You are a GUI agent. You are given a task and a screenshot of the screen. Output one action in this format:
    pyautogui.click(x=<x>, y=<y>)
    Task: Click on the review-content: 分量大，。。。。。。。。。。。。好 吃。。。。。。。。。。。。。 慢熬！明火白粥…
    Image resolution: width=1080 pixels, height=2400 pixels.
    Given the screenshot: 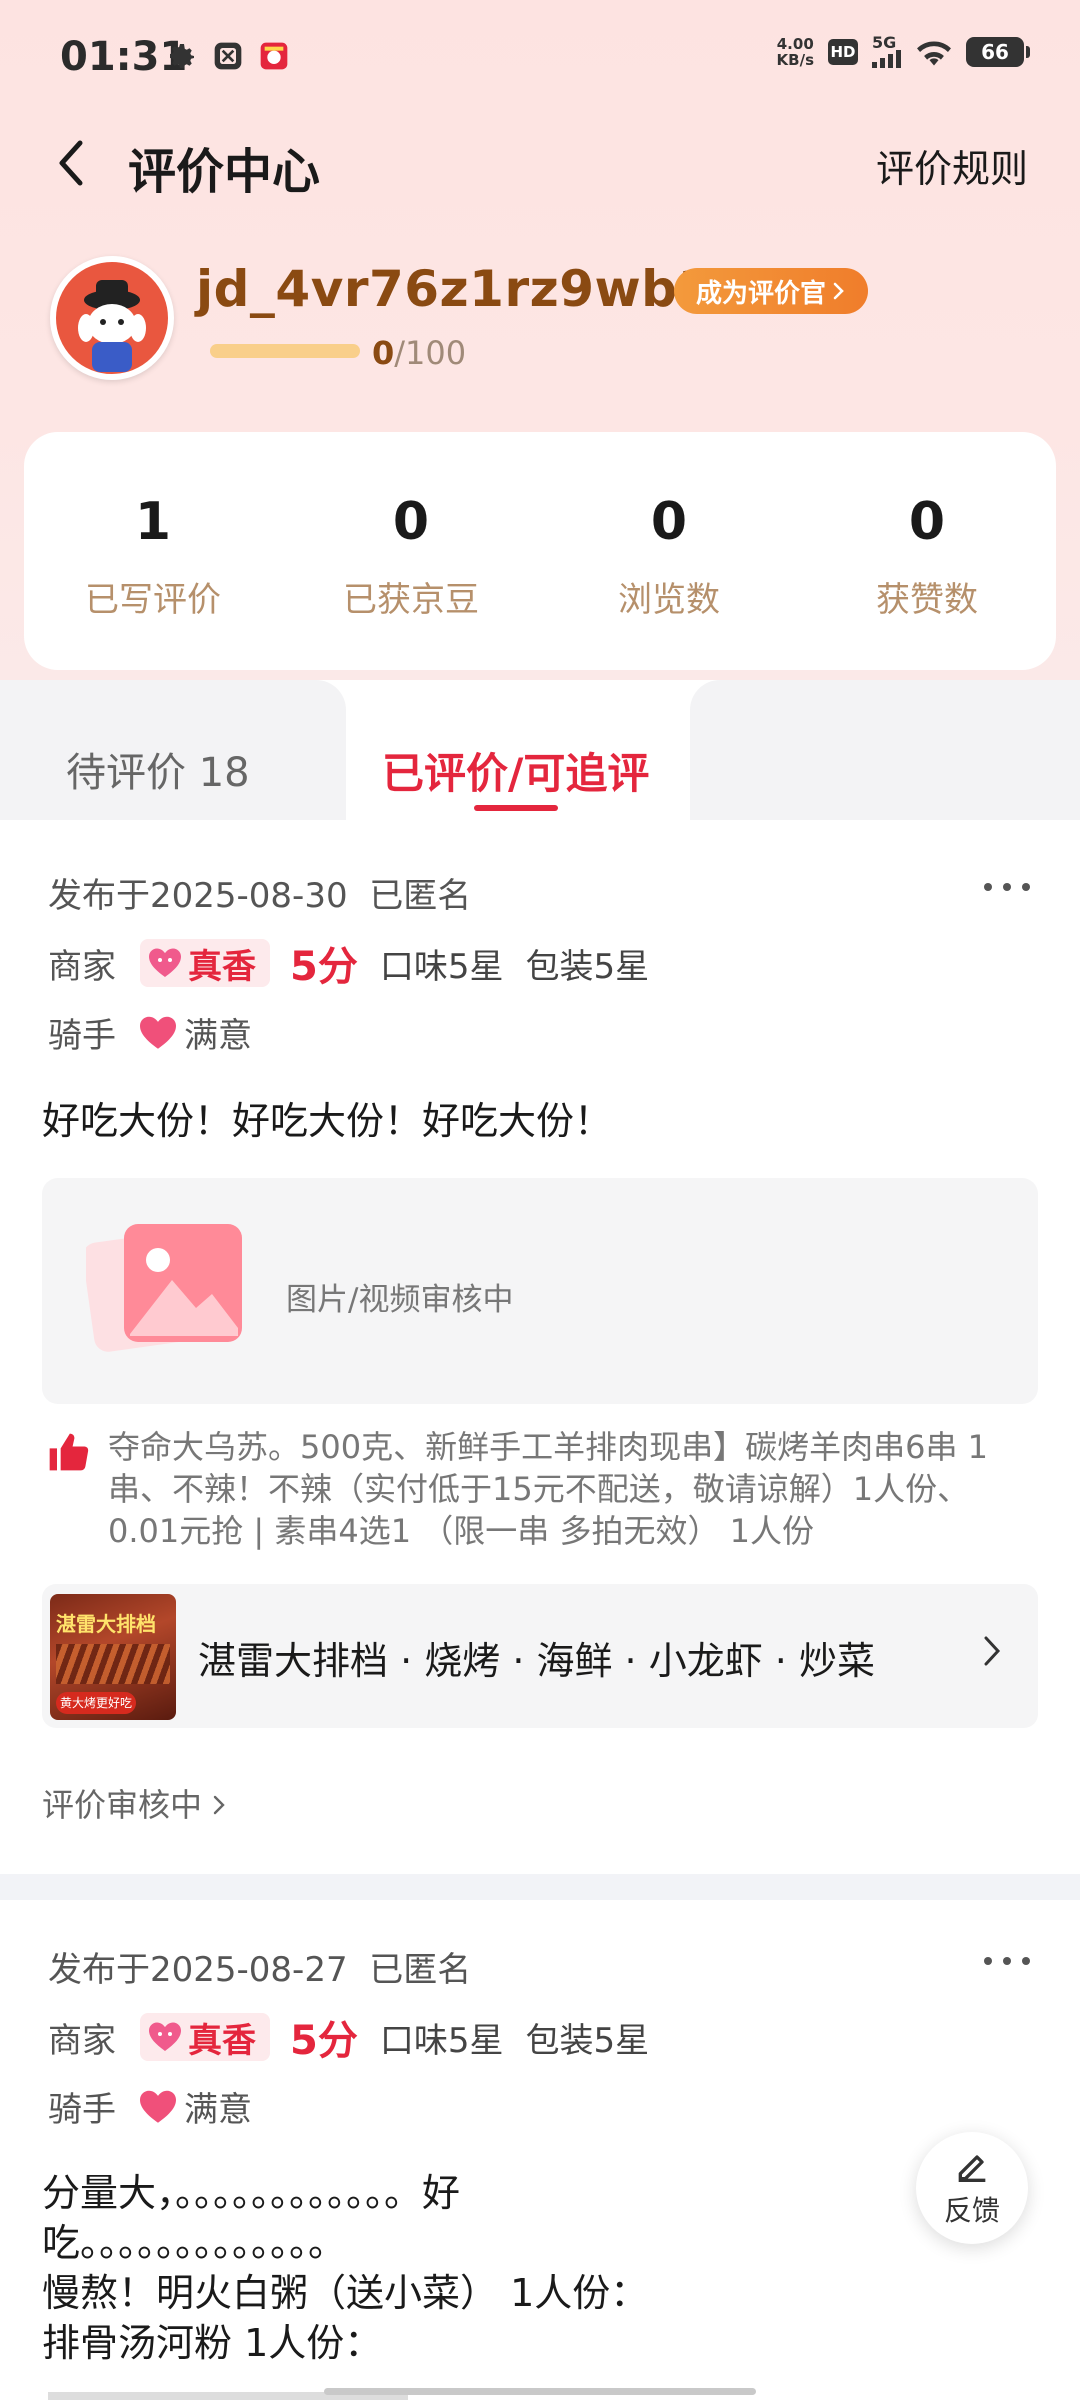 What is the action you would take?
    pyautogui.click(x=345, y=2268)
    